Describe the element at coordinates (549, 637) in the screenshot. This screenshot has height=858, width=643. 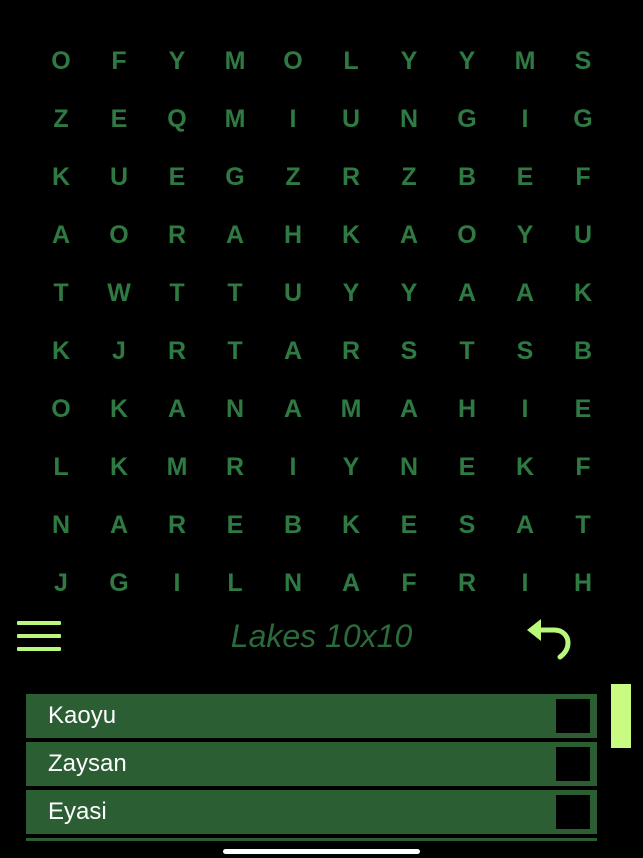
I see `undo-icon` at that location.